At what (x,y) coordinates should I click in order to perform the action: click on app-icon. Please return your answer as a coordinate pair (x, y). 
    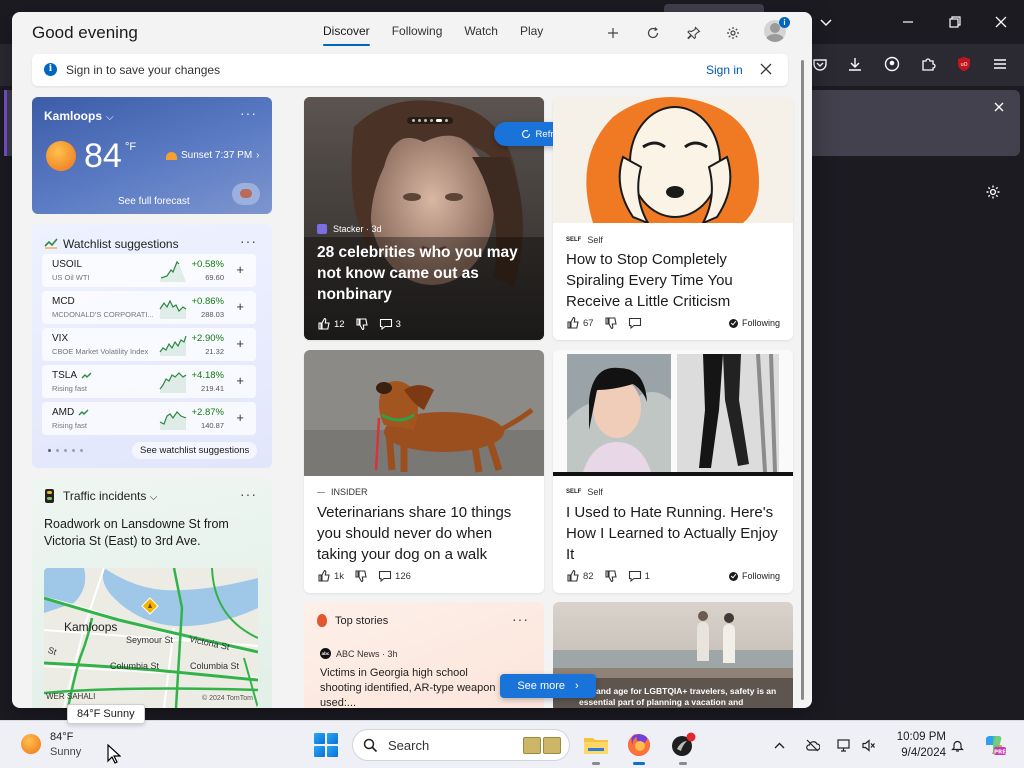
    Looking at the image, I should click on (683, 748).